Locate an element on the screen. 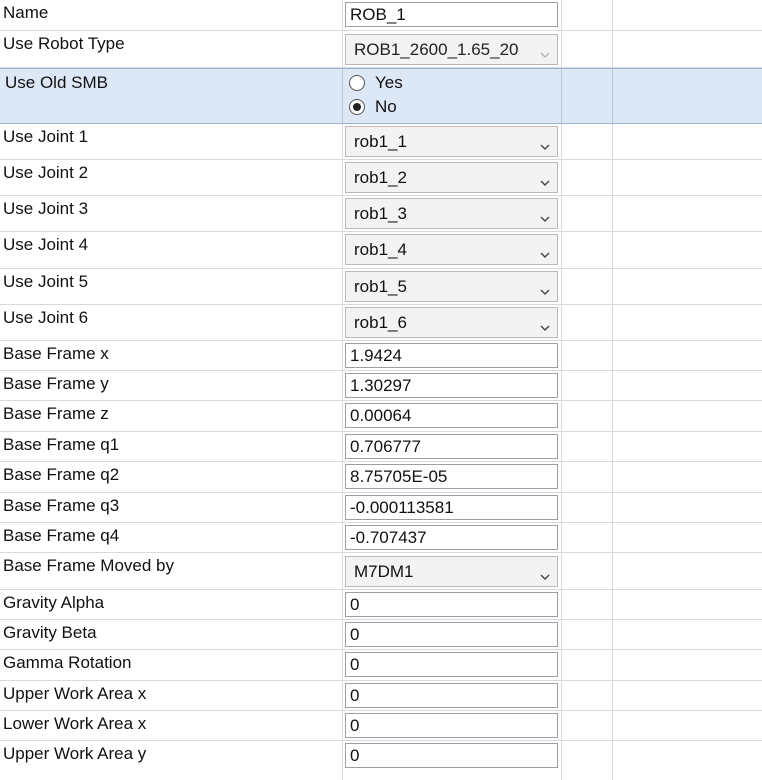 The height and width of the screenshot is (780, 762). base-frame-q1-input: 0.706777 is located at coordinates (451, 446).